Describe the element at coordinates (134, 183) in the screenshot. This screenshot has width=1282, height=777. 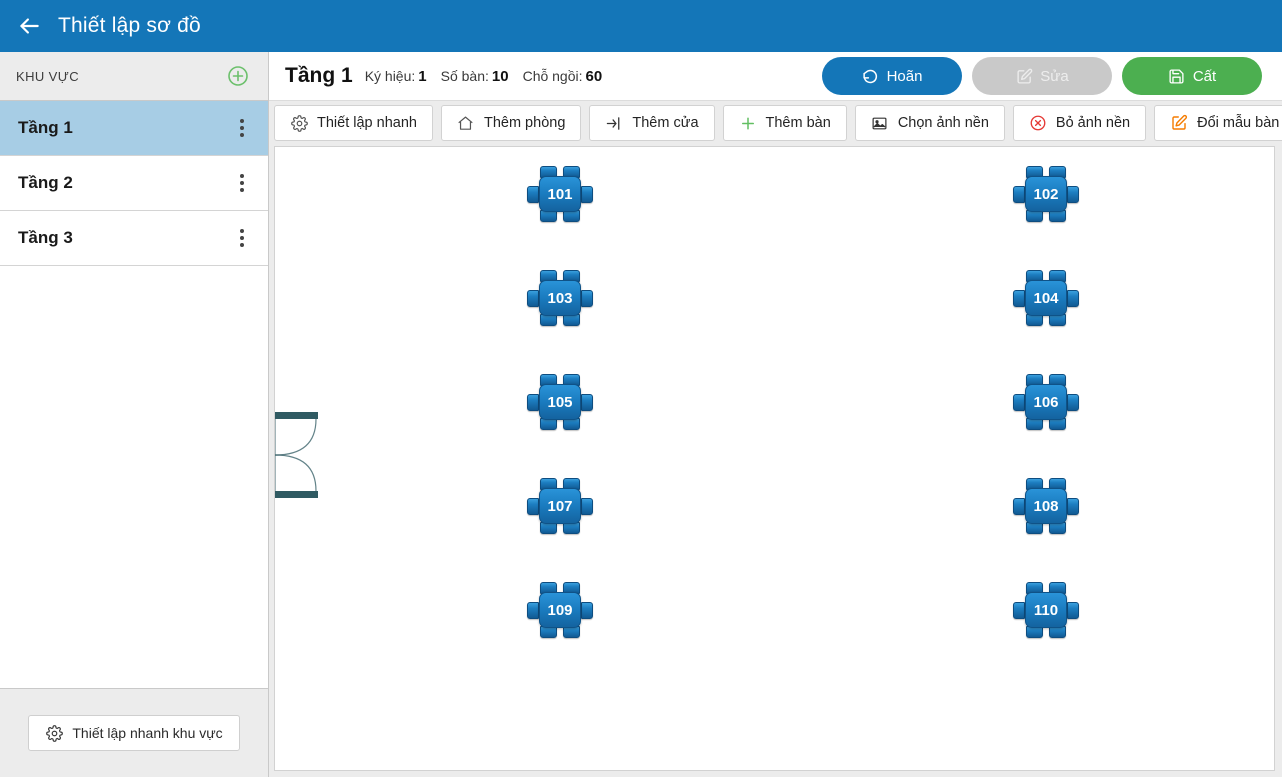
I see `sidebar-item-tang-2: Tầng 2` at that location.